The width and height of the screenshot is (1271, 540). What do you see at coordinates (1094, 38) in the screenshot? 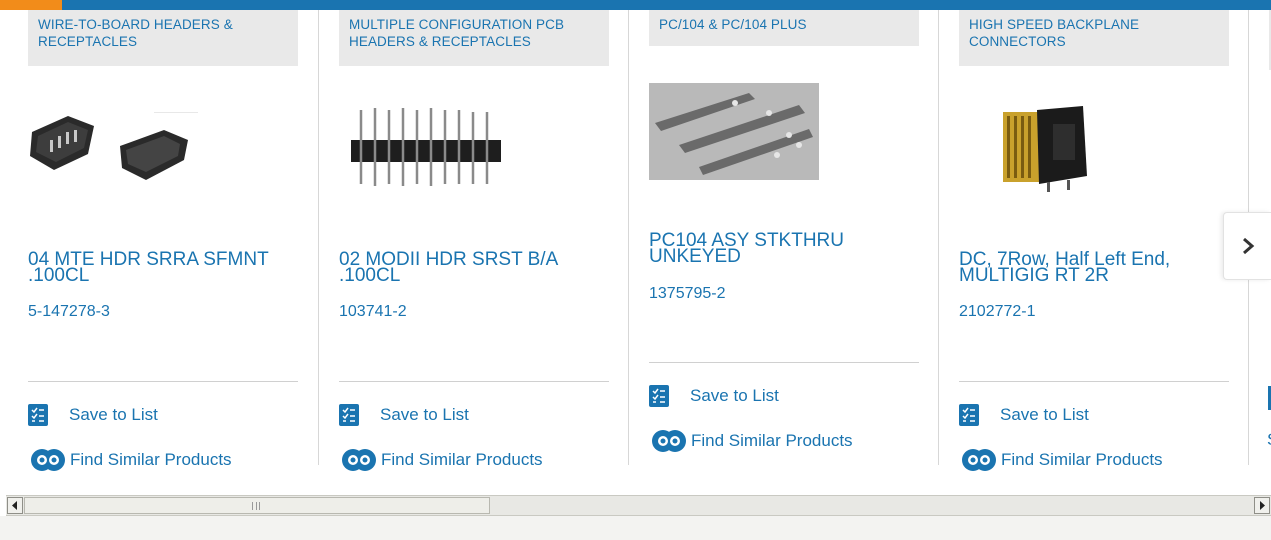
I see `card-category: HIGH SPEED BACKPLANE CONNECTORS` at bounding box center [1094, 38].